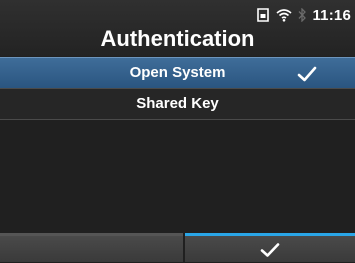 The width and height of the screenshot is (355, 263). What do you see at coordinates (284, 15) in the screenshot?
I see `wifi-icon` at bounding box center [284, 15].